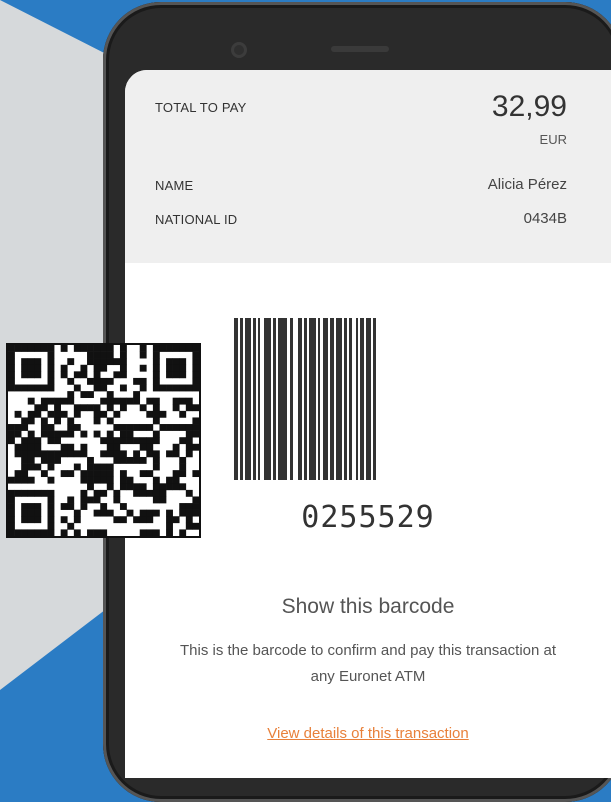 Image resolution: width=611 pixels, height=802 pixels. What do you see at coordinates (360, 49) in the screenshot?
I see `speaker-icon` at bounding box center [360, 49].